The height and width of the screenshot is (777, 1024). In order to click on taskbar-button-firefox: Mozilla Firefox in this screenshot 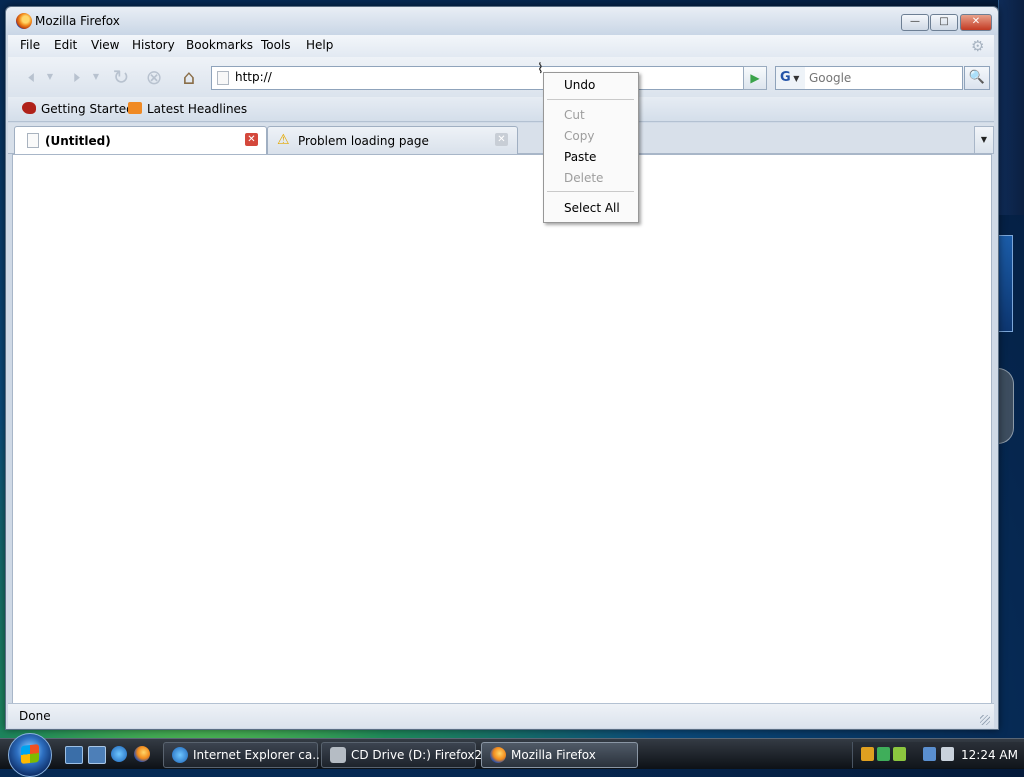, I will do `click(559, 755)`.